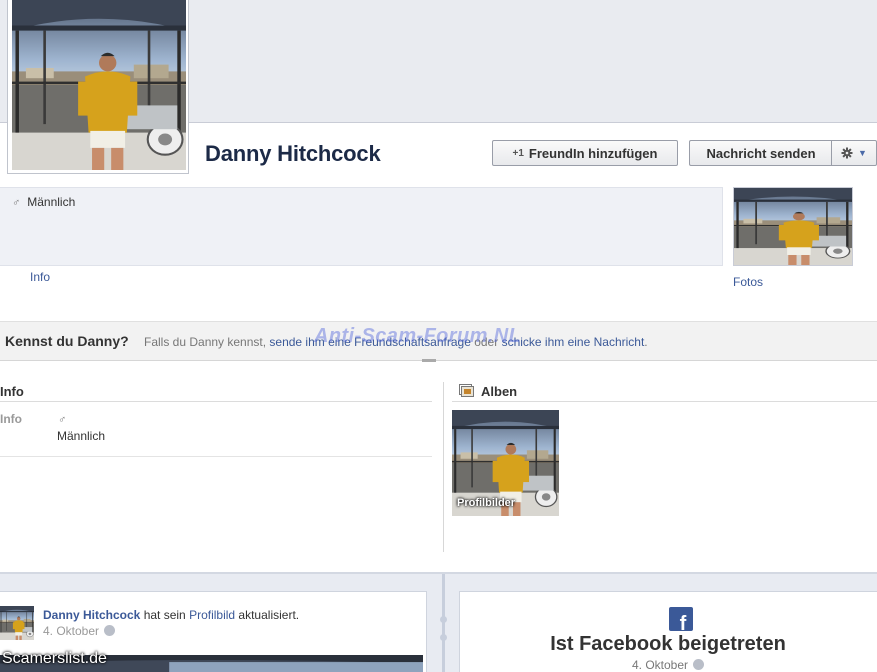  I want to click on post-date: 4. Oktober, so click(79, 631).